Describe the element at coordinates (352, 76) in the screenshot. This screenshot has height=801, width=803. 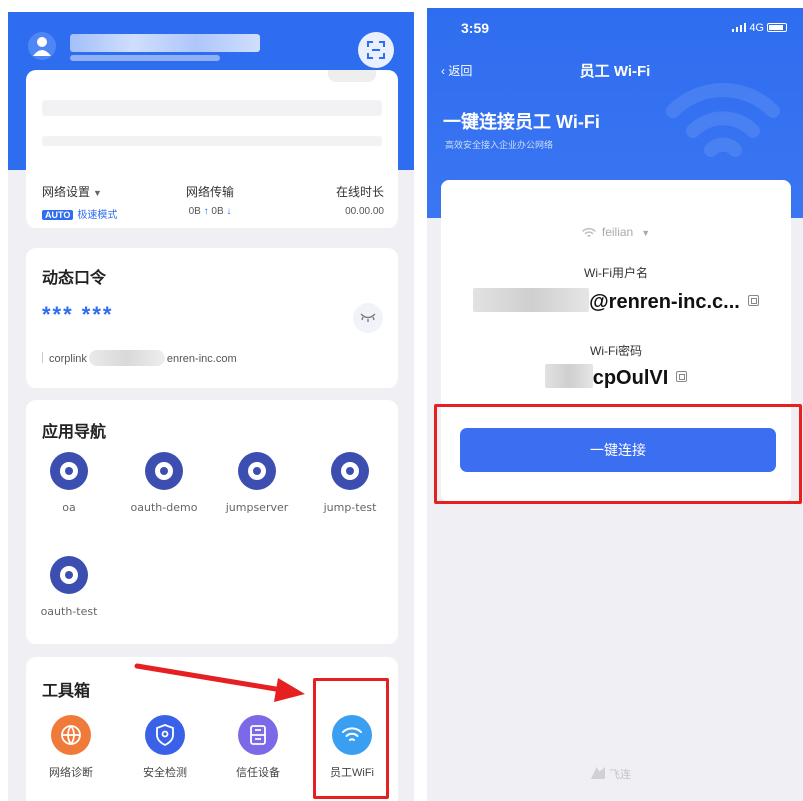
I see `card-tab` at that location.